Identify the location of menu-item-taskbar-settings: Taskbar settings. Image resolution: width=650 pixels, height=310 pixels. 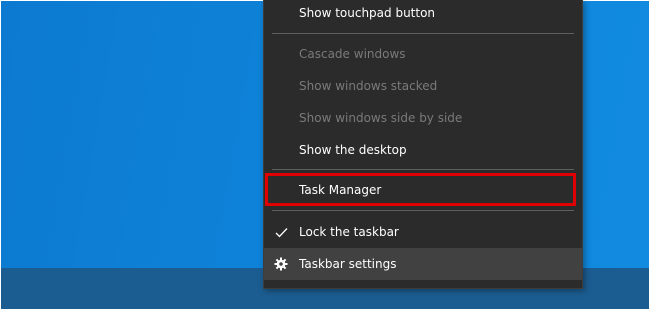
(423, 264).